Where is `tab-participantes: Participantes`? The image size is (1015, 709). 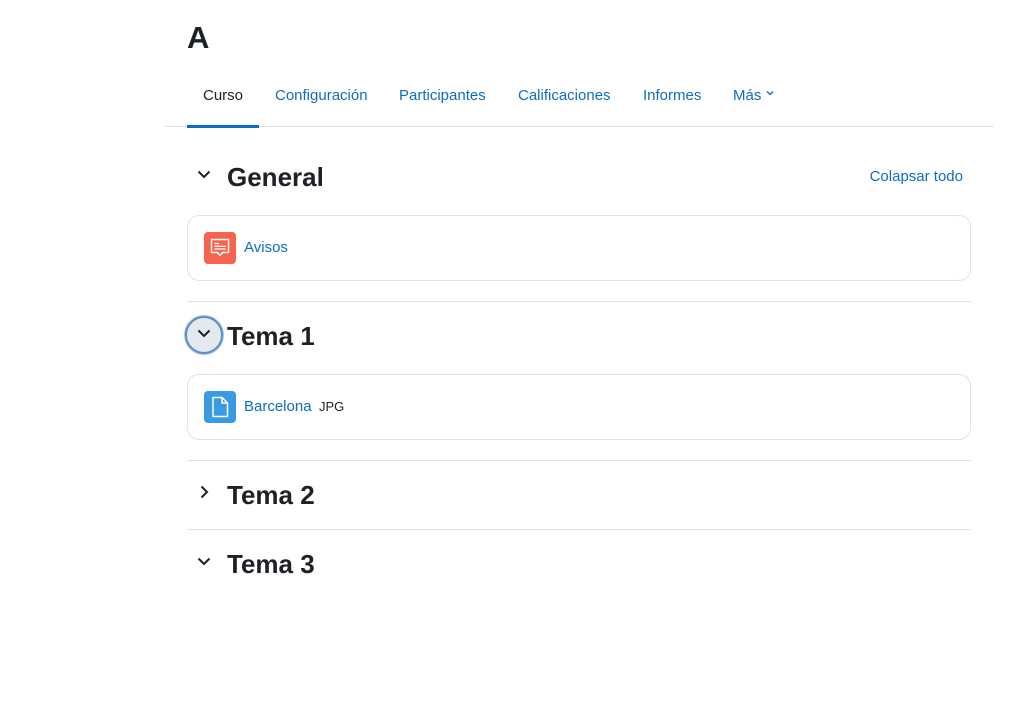 tab-participantes: Participantes is located at coordinates (442, 98).